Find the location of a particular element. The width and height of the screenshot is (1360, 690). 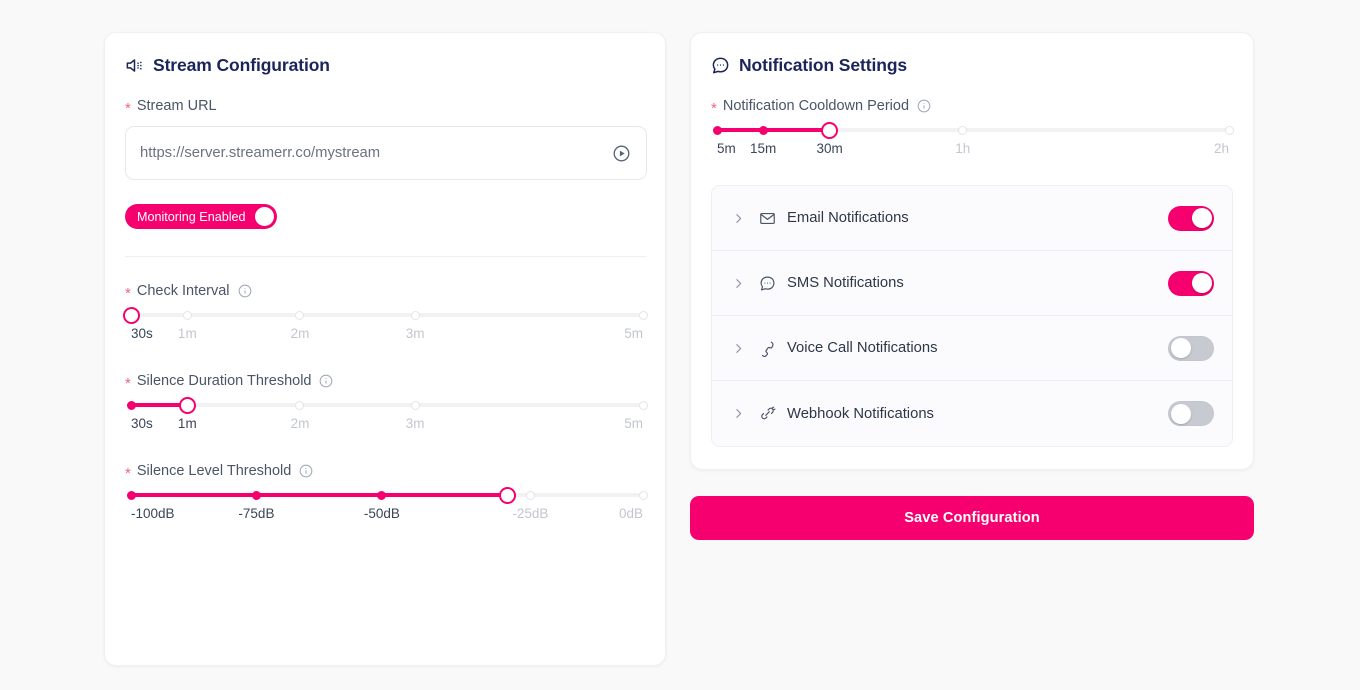

slider-tick-label: 2h is located at coordinates (1221, 148).